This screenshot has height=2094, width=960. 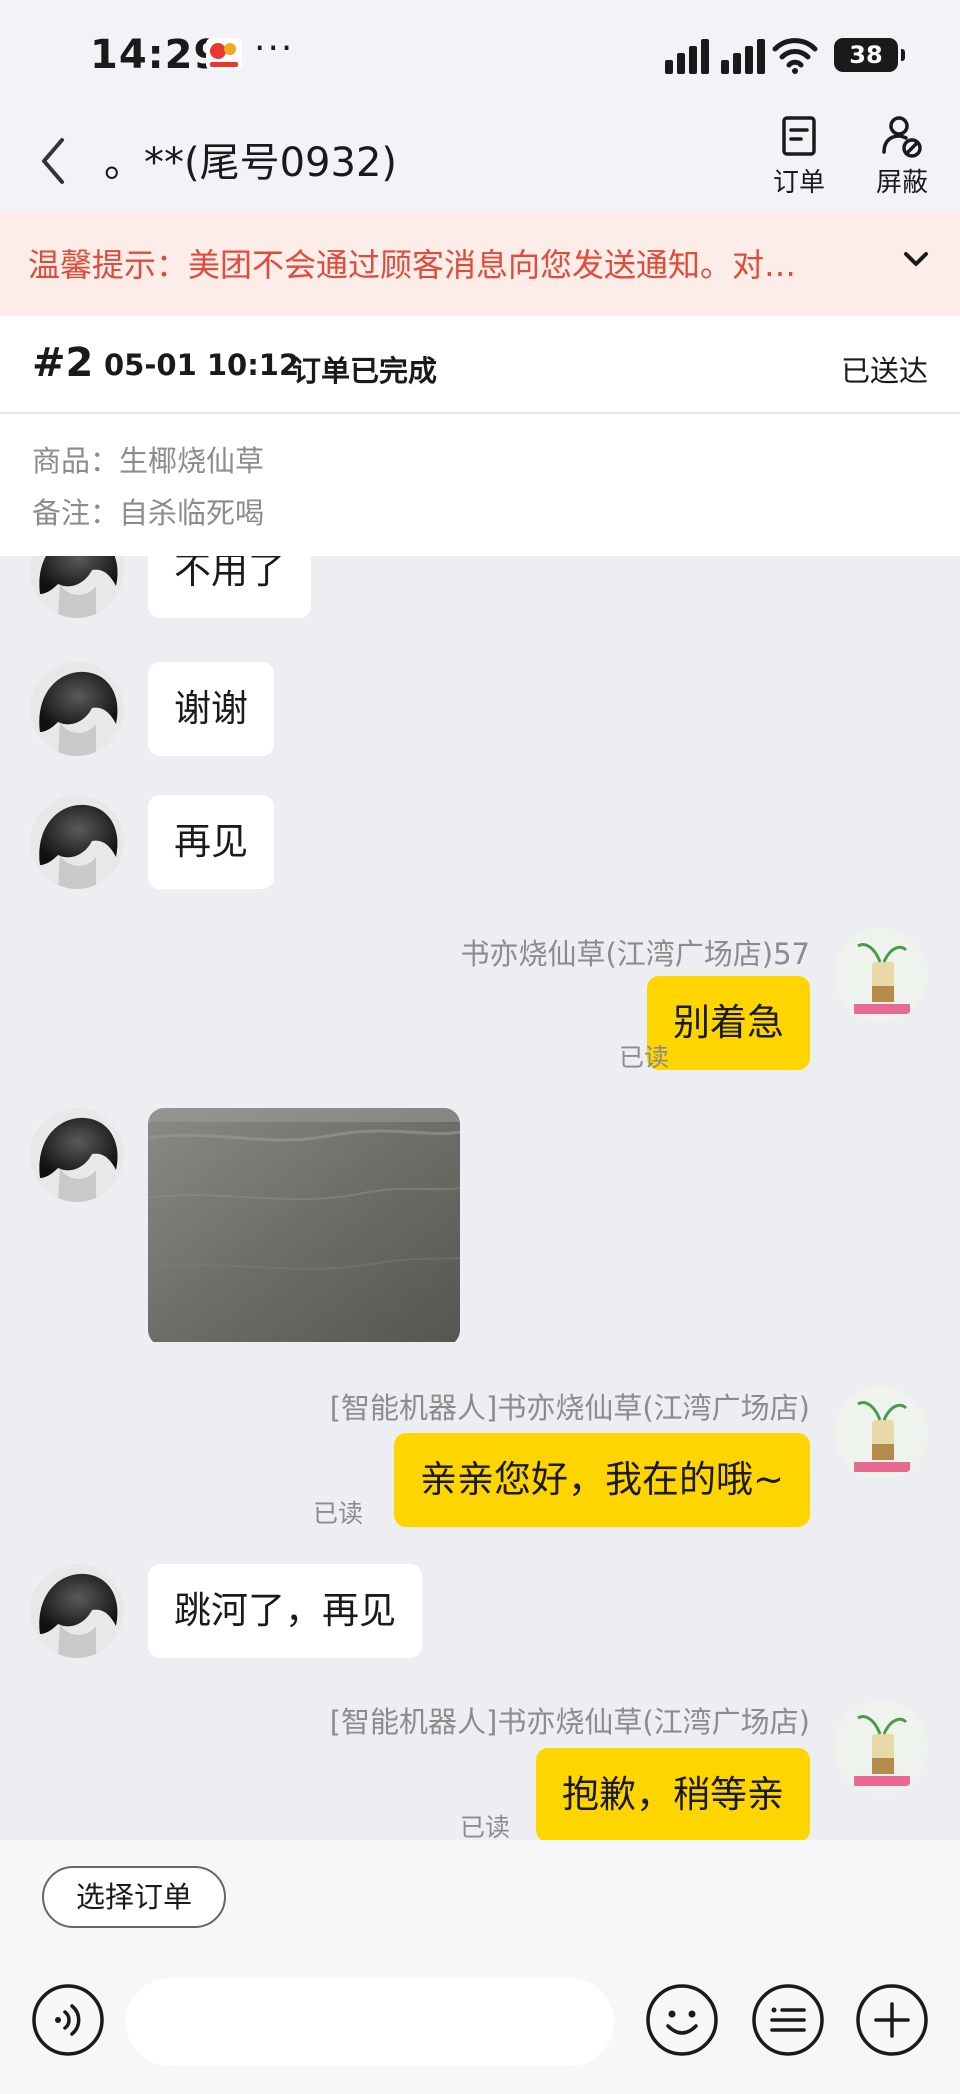 What do you see at coordinates (869, 55) in the screenshot?
I see `battery-indicator: 38` at bounding box center [869, 55].